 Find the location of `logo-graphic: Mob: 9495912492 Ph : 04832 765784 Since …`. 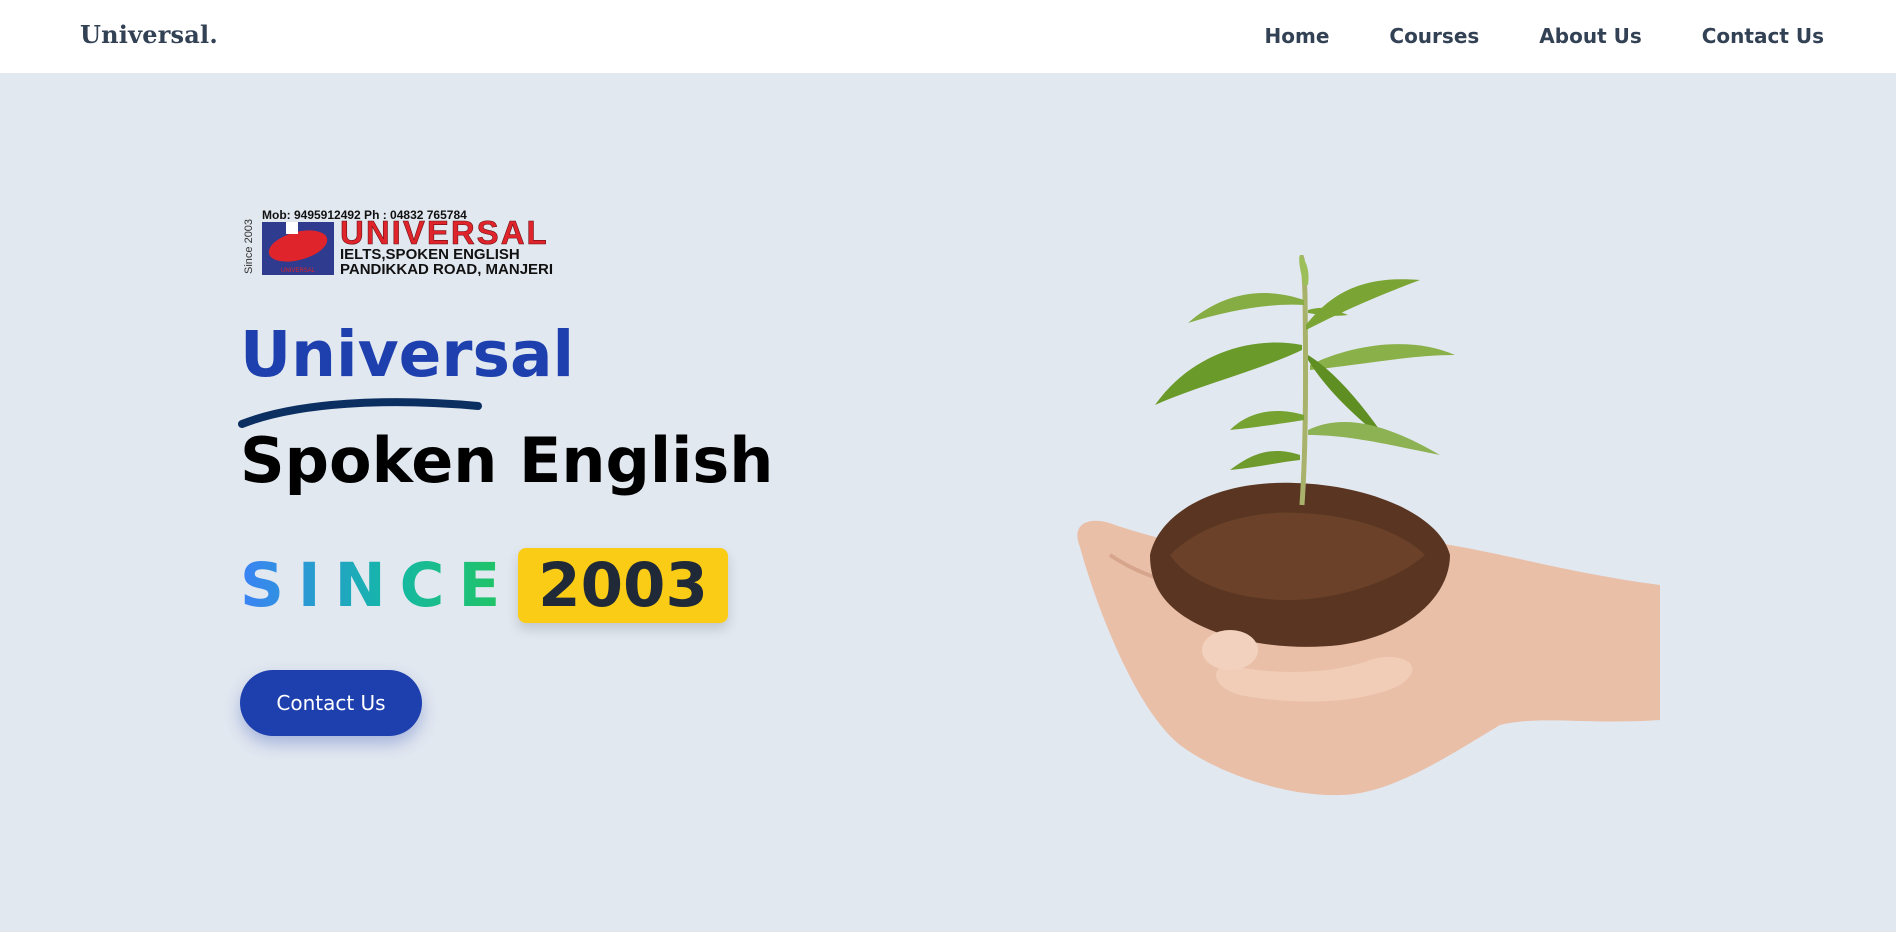

logo-graphic: Mob: 9495912492 Ph : 04832 765784 Since … is located at coordinates (398, 242).